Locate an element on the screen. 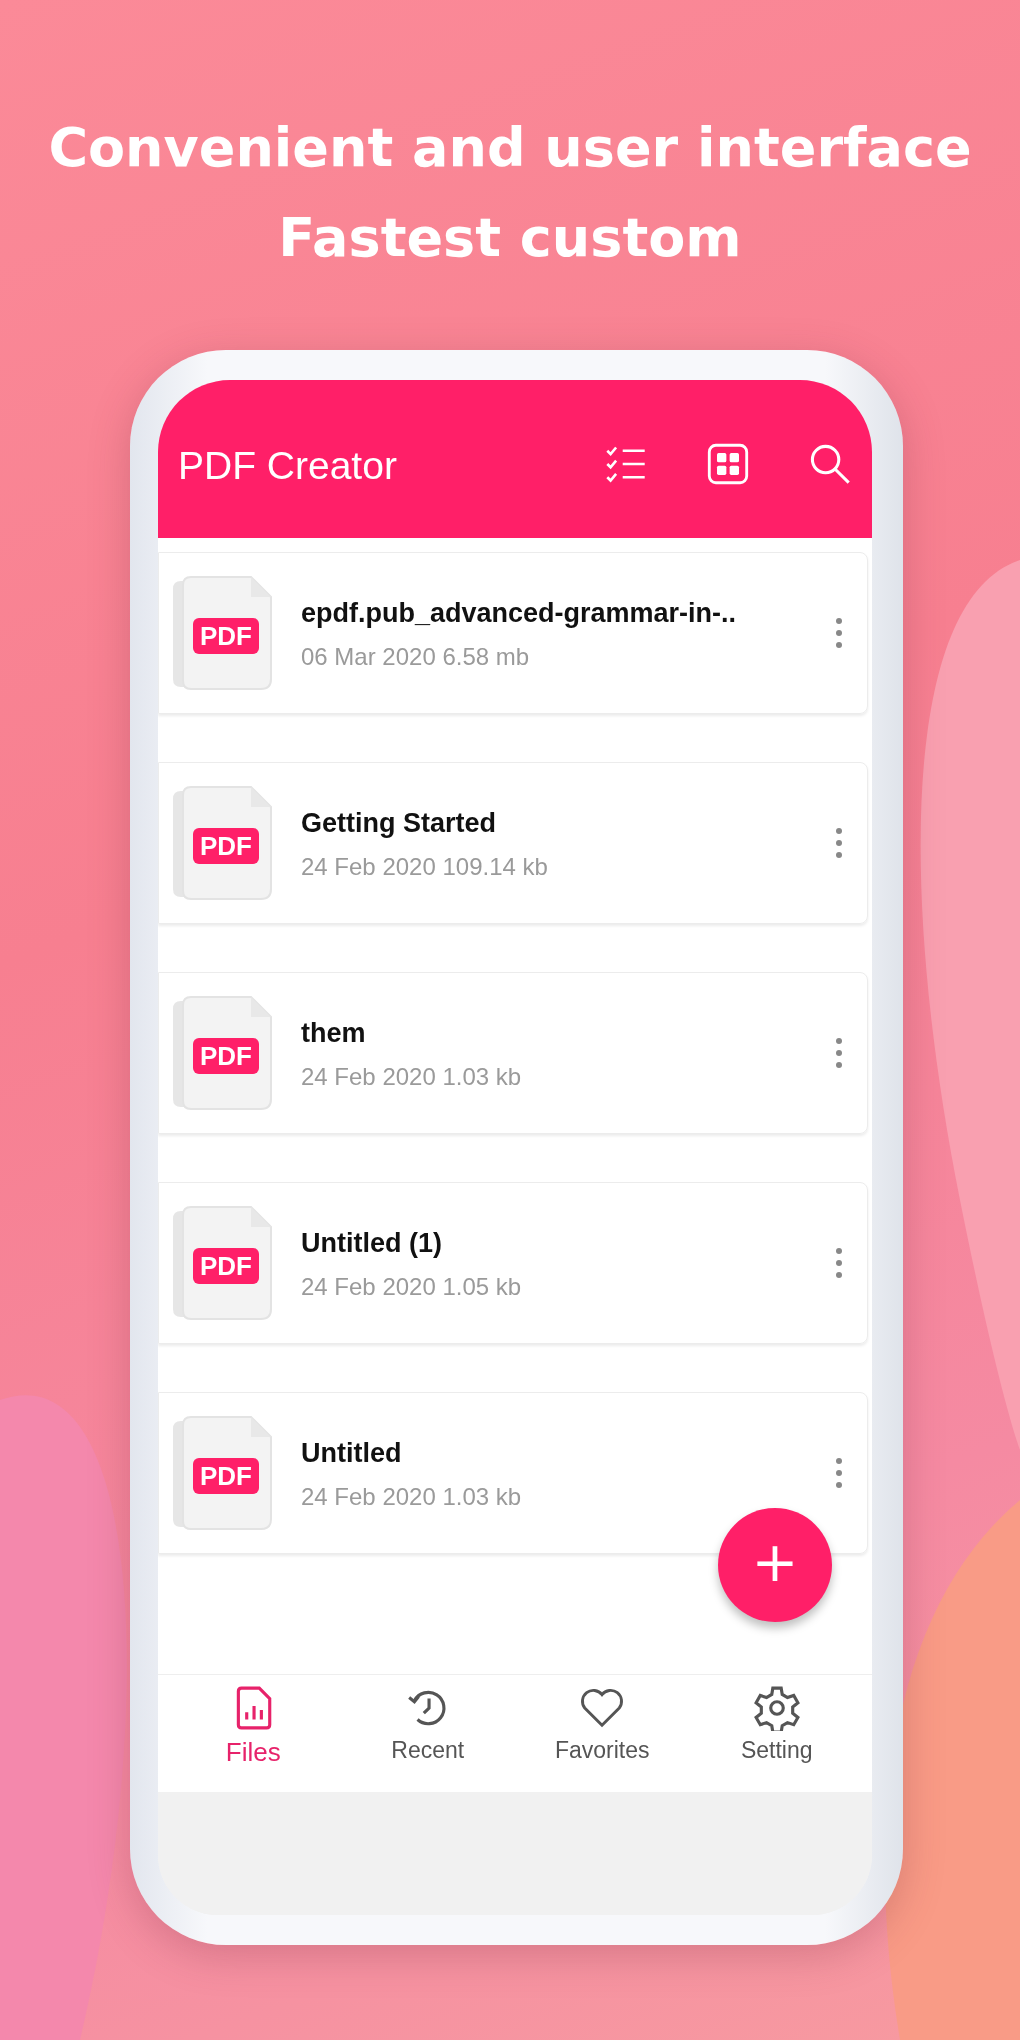 Image resolution: width=1020 pixels, height=2040 pixels. settings-icon is located at coordinates (776, 1708).